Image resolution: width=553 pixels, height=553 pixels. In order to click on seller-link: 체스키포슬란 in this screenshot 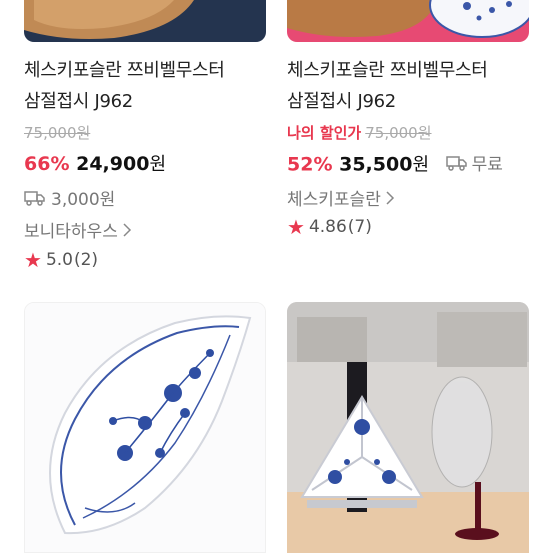, I will do `click(341, 197)`.